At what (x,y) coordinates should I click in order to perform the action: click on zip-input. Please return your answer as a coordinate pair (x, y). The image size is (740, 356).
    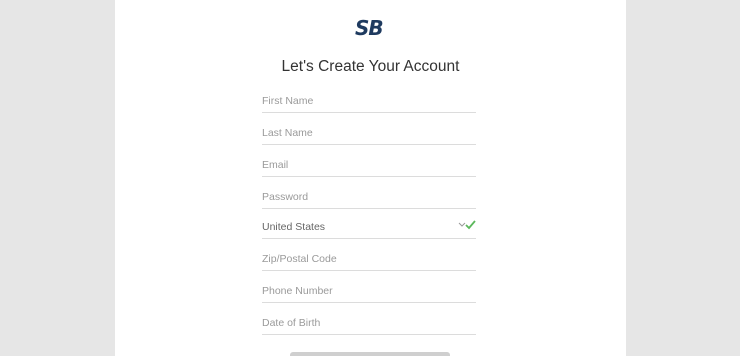
    Looking at the image, I should click on (357, 259).